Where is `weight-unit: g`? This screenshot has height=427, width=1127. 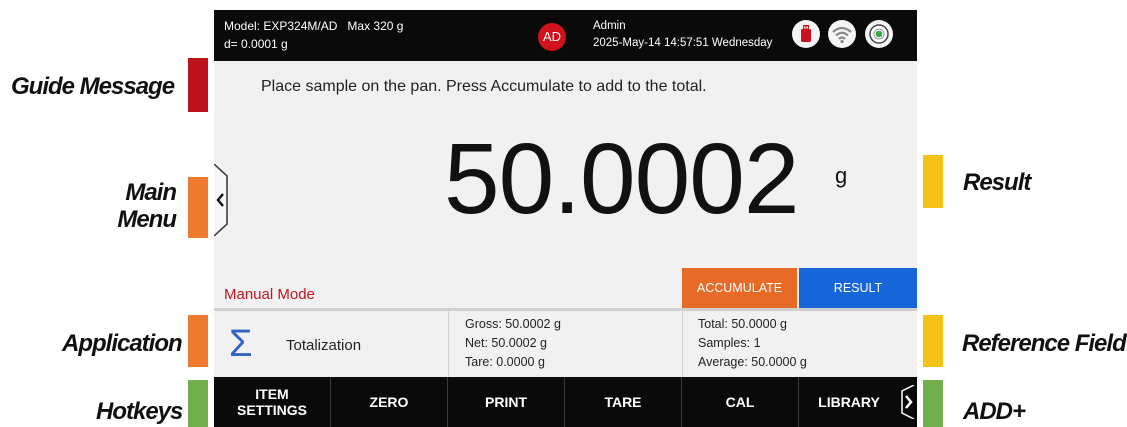 weight-unit: g is located at coordinates (841, 175).